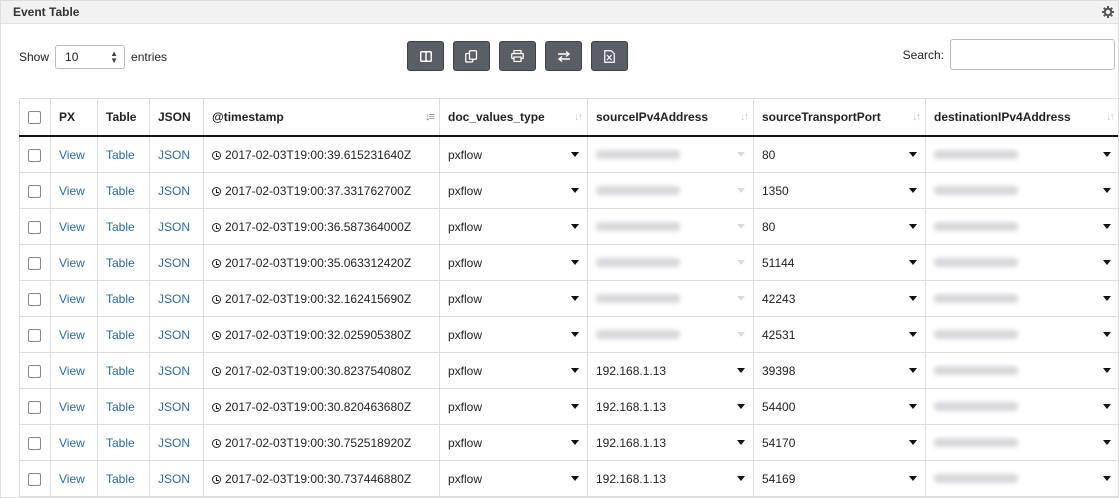 This screenshot has height=498, width=1119. I want to click on column-header-px: PX, so click(74, 117).